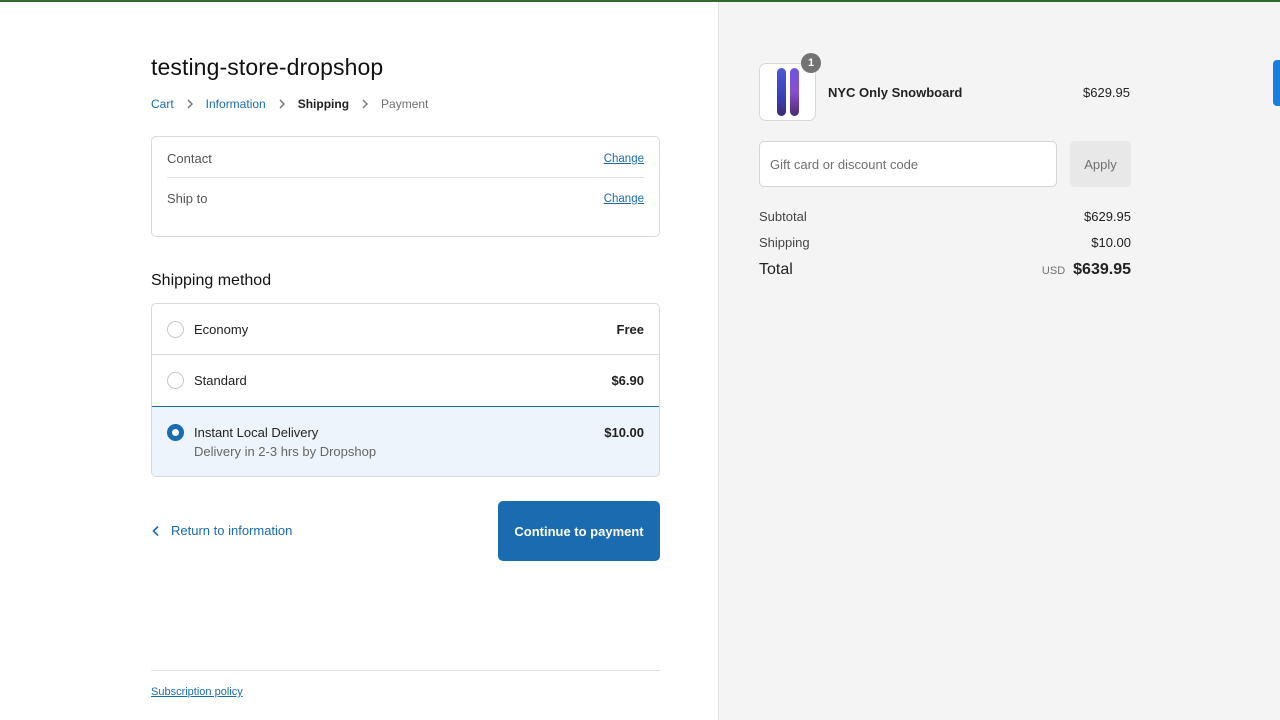 This screenshot has width=1280, height=720. What do you see at coordinates (256, 432) in the screenshot?
I see `method-name: Instant Local Delivery` at bounding box center [256, 432].